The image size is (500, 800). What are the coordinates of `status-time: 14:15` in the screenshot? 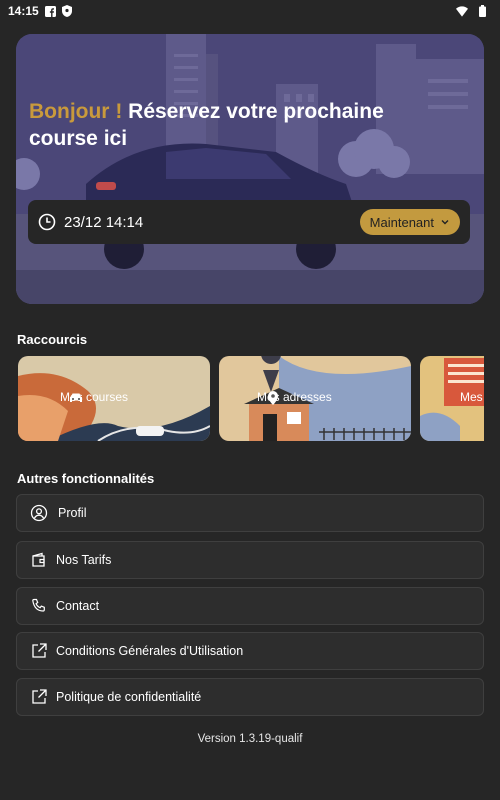 It's located at (23, 11).